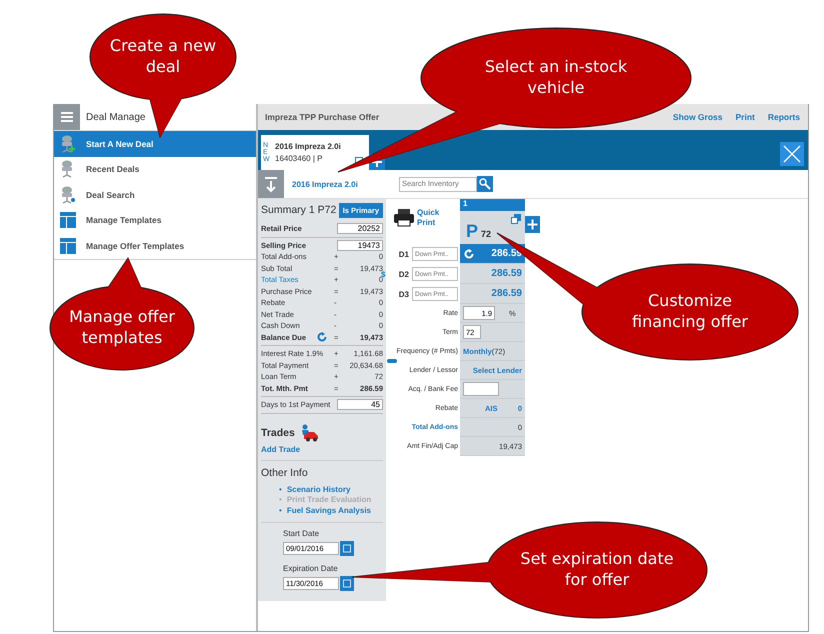 This screenshot has width=824, height=634. I want to click on search-icon, so click(485, 184).